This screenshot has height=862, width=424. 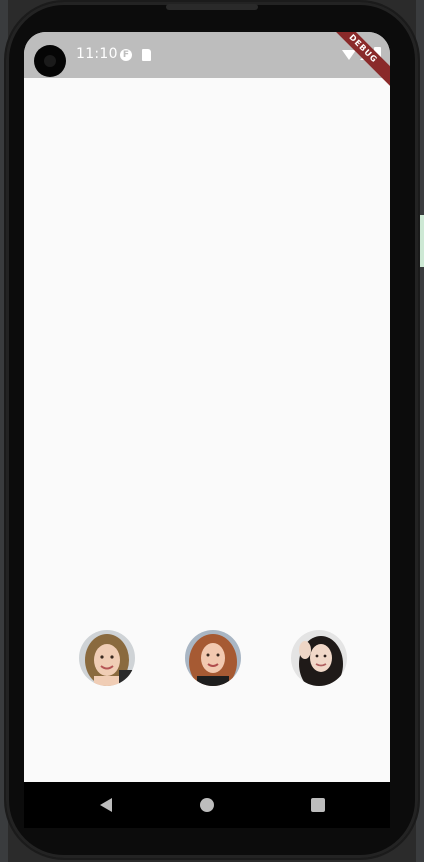 I want to click on phone-speaker, so click(x=212, y=7).